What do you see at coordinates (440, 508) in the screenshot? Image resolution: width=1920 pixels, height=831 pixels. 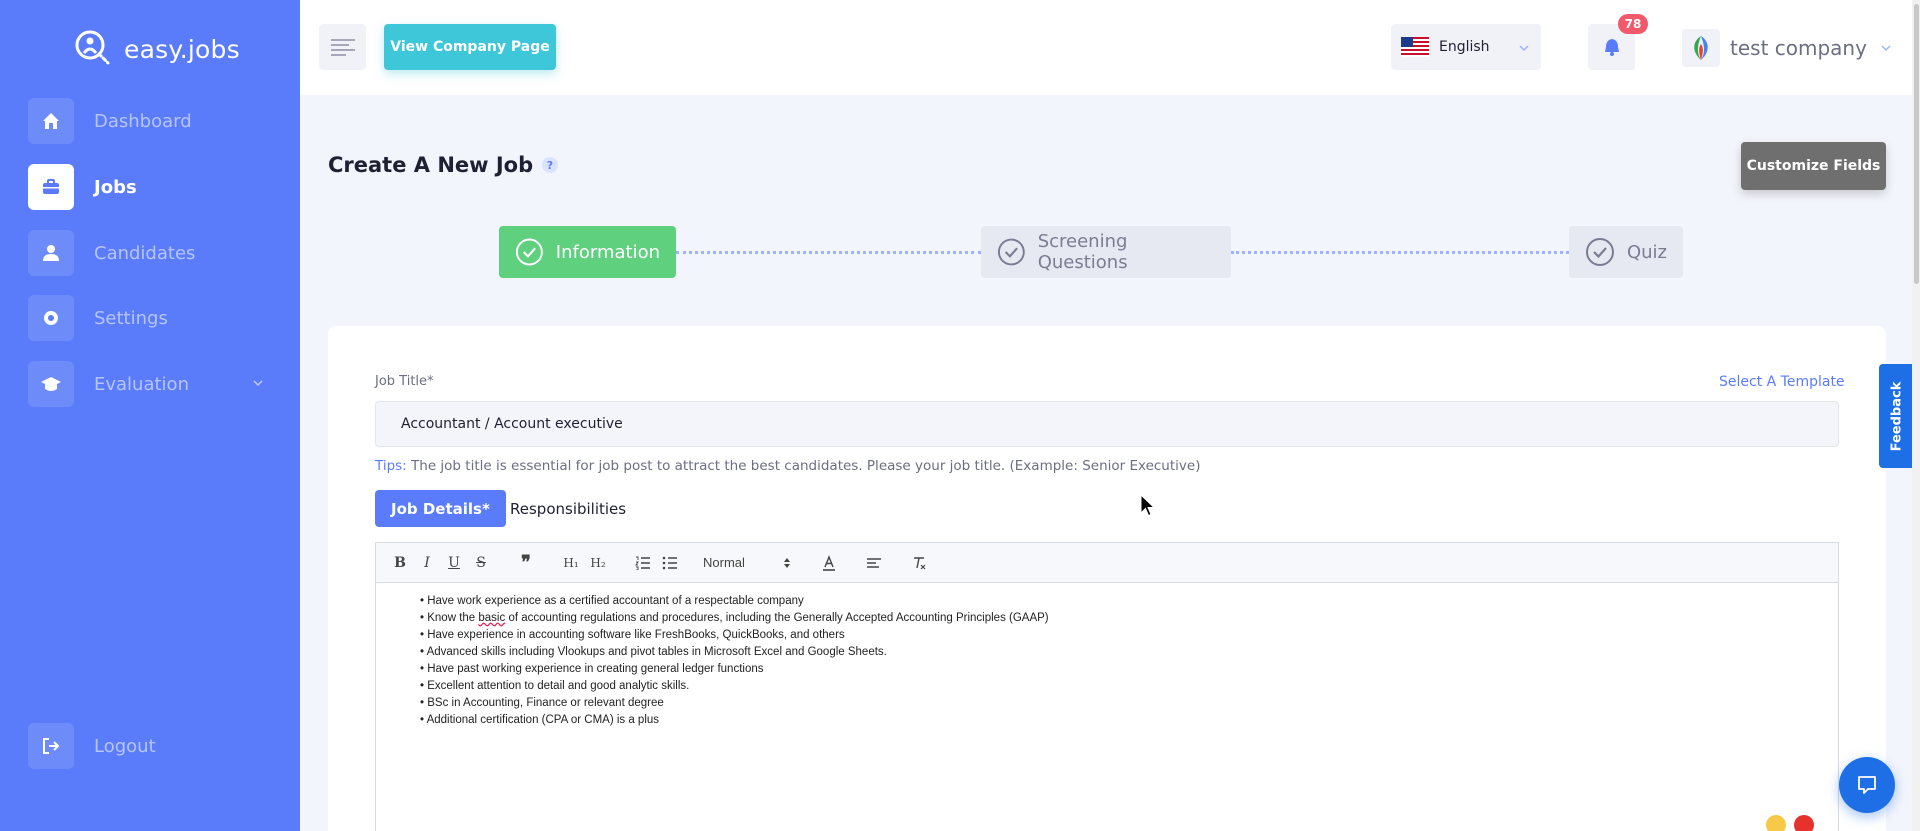 I see `tab-job-details: Job Details*` at bounding box center [440, 508].